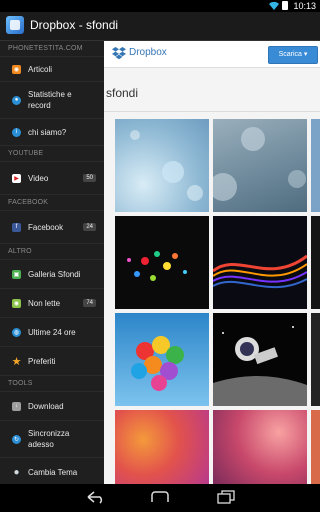 The image size is (320, 512). I want to click on download-icon: ↓, so click(16, 406).